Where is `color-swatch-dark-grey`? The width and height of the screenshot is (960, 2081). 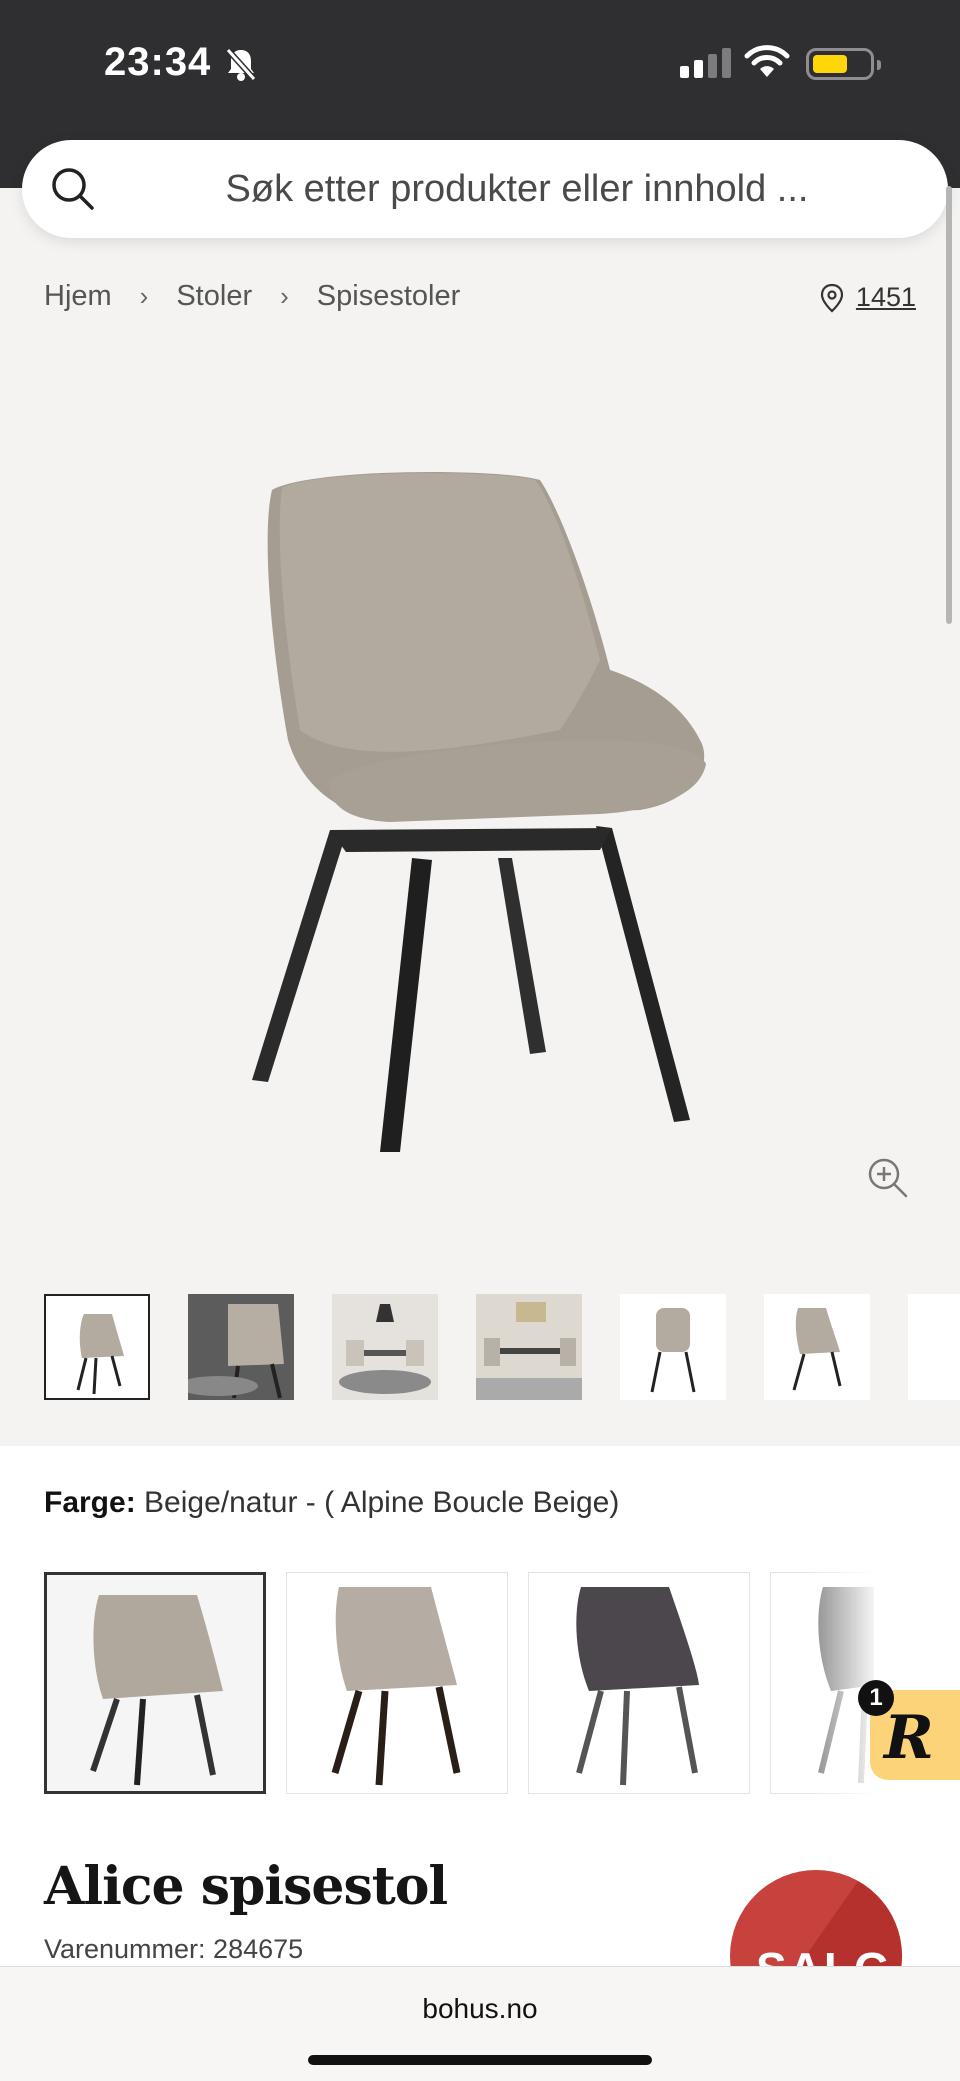 color-swatch-dark-grey is located at coordinates (639, 1683).